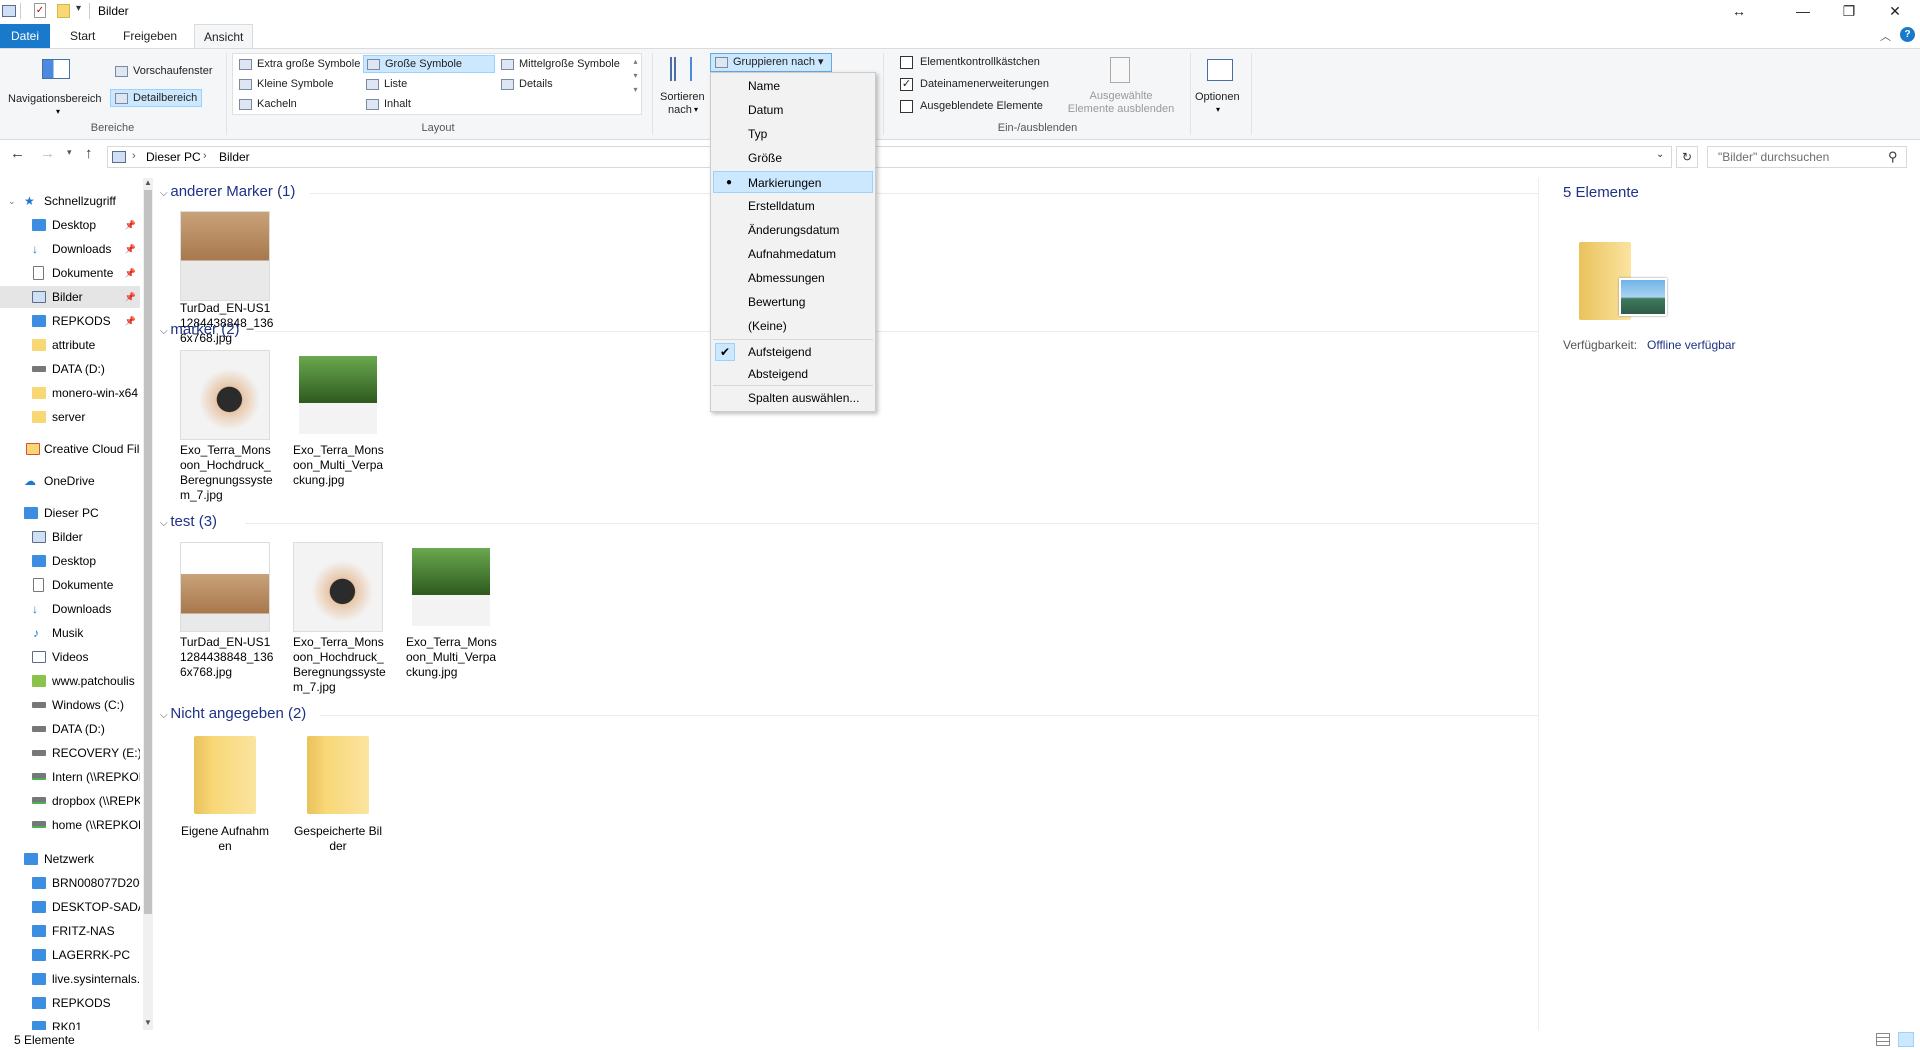 This screenshot has width=1920, height=1050. Describe the element at coordinates (299, 64) in the screenshot. I see `layout-extra-large: Extra große Symbole` at that location.